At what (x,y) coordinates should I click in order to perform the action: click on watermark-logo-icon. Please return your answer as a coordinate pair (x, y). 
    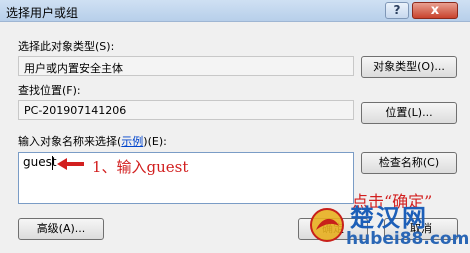
    Looking at the image, I should click on (327, 225).